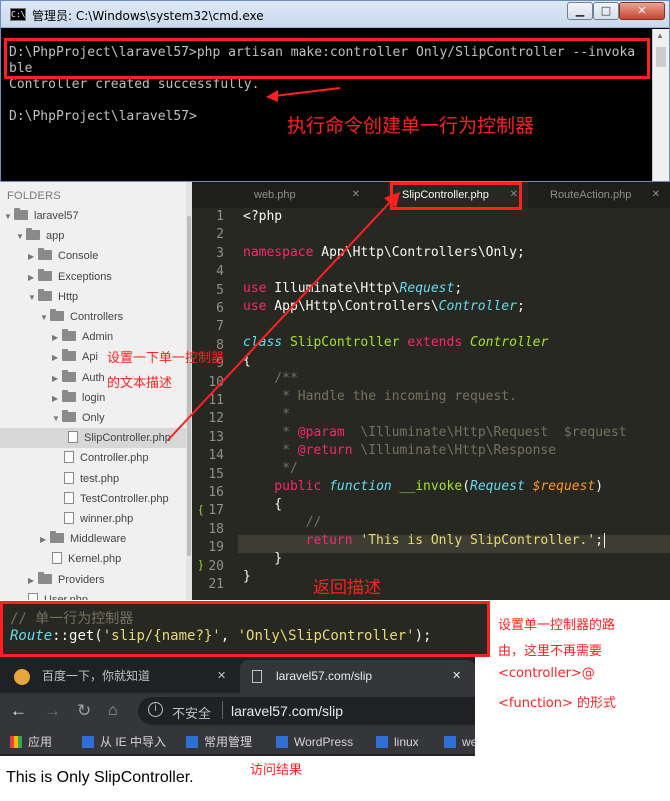 This screenshot has height=801, width=670. What do you see at coordinates (18, 14) in the screenshot?
I see `cmd-icon: C:\` at bounding box center [18, 14].